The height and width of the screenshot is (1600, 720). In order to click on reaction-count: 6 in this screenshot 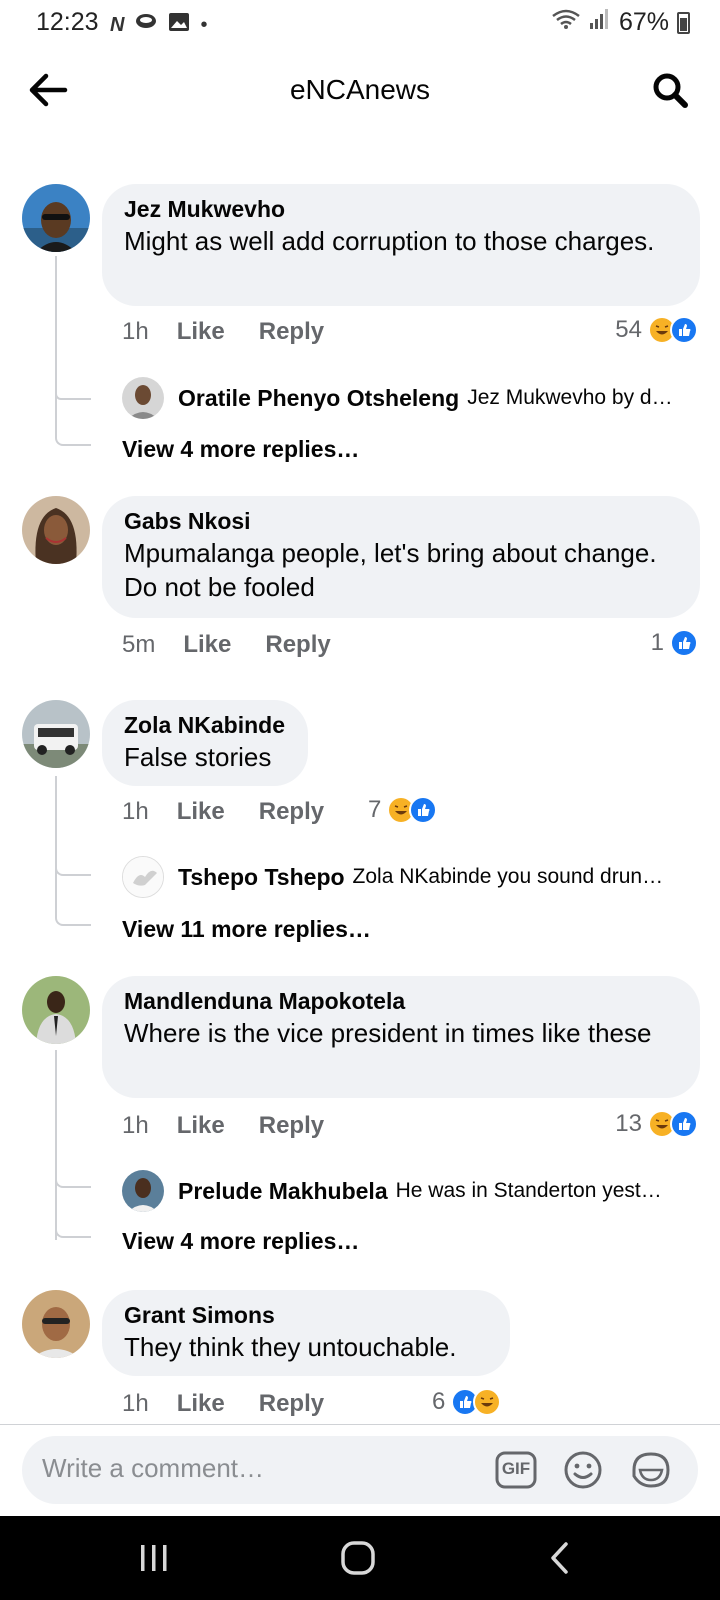, I will do `click(439, 1401)`.